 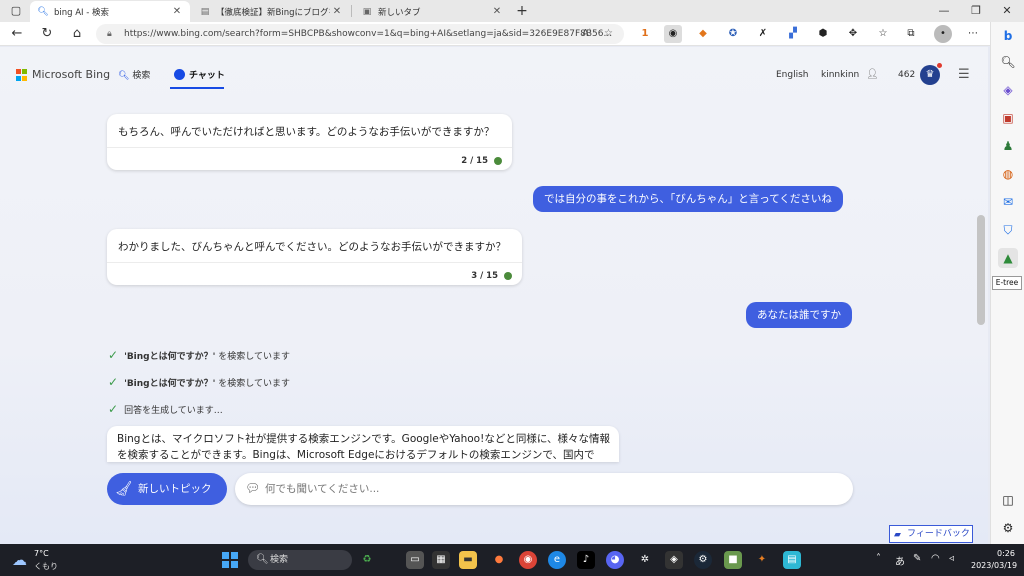 I want to click on message-text: わかりました、びんちゃんと呼んでください。どのようなお手伝いができますか？, so click(x=312, y=247).